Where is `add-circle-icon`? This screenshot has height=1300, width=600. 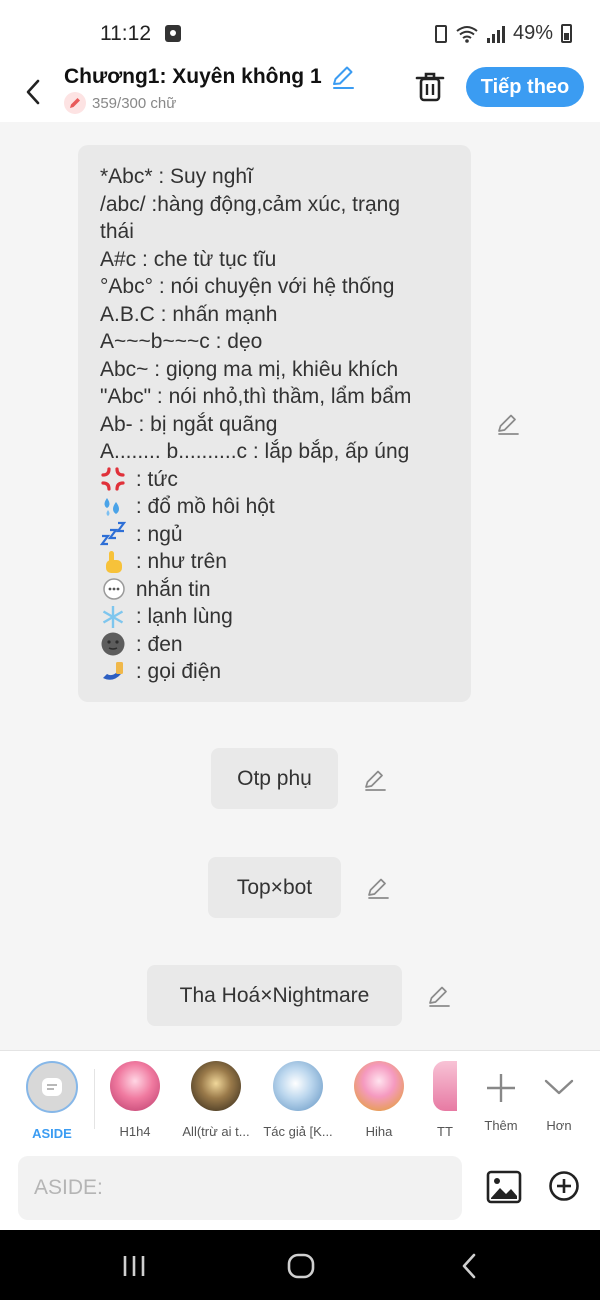
add-circle-icon is located at coordinates (564, 1186).